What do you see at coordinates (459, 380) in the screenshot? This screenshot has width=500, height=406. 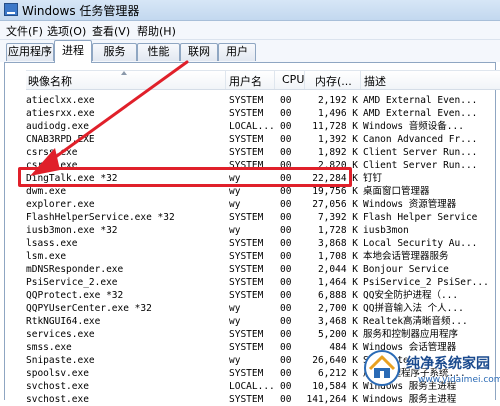 I see `watermark-url: www.yidaimei.com` at bounding box center [459, 380].